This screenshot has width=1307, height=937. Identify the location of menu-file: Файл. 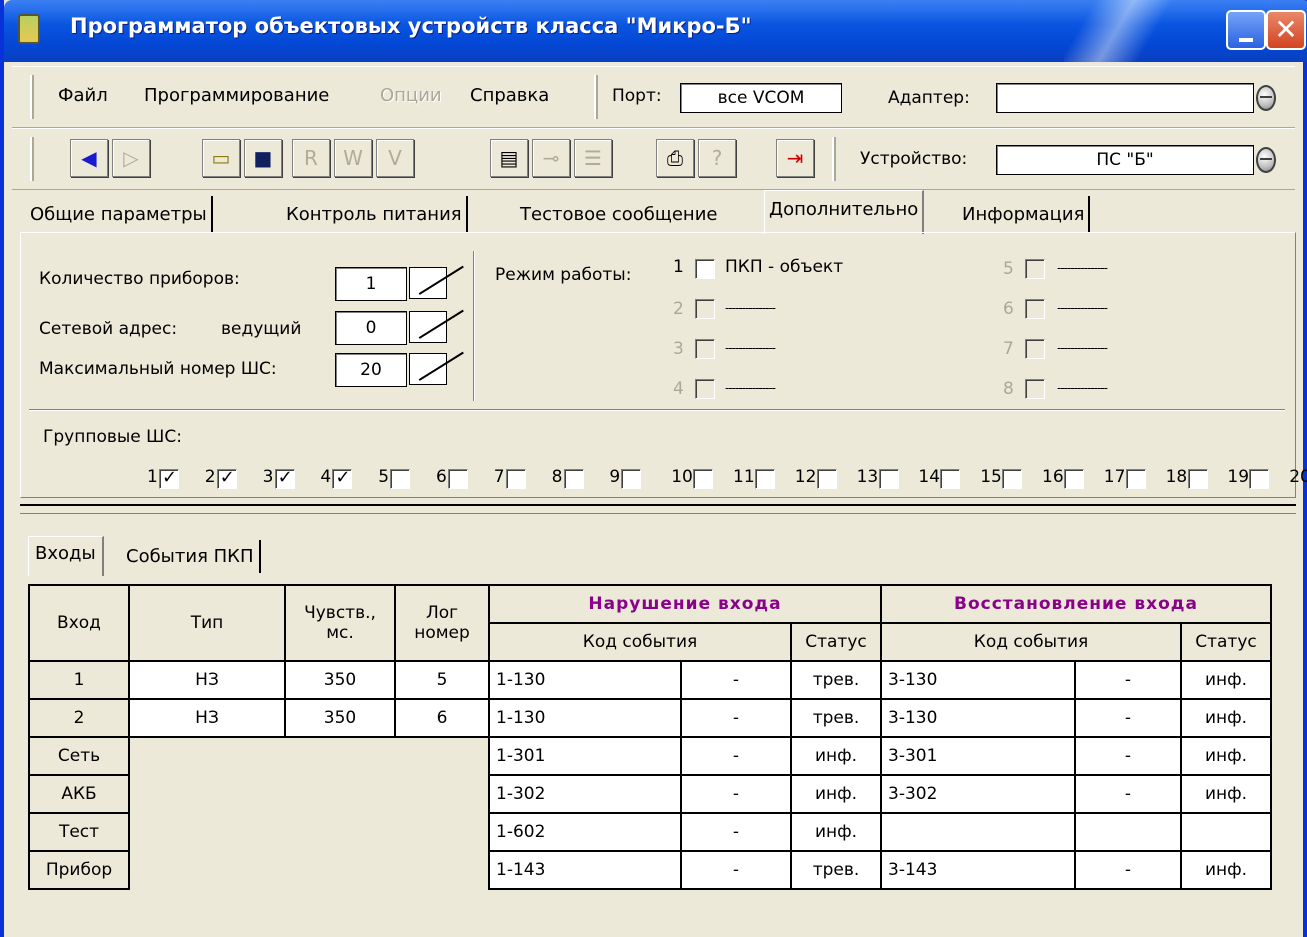
(83, 95).